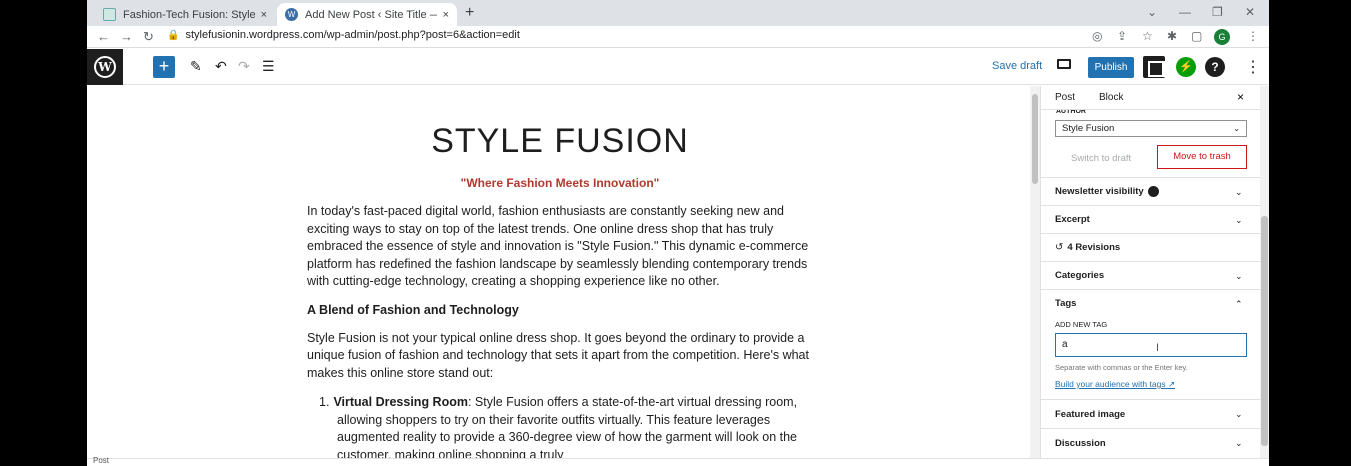 This screenshot has height=466, width=1351. I want to click on switch-to-draft-button: Switch to draft, so click(1101, 158).